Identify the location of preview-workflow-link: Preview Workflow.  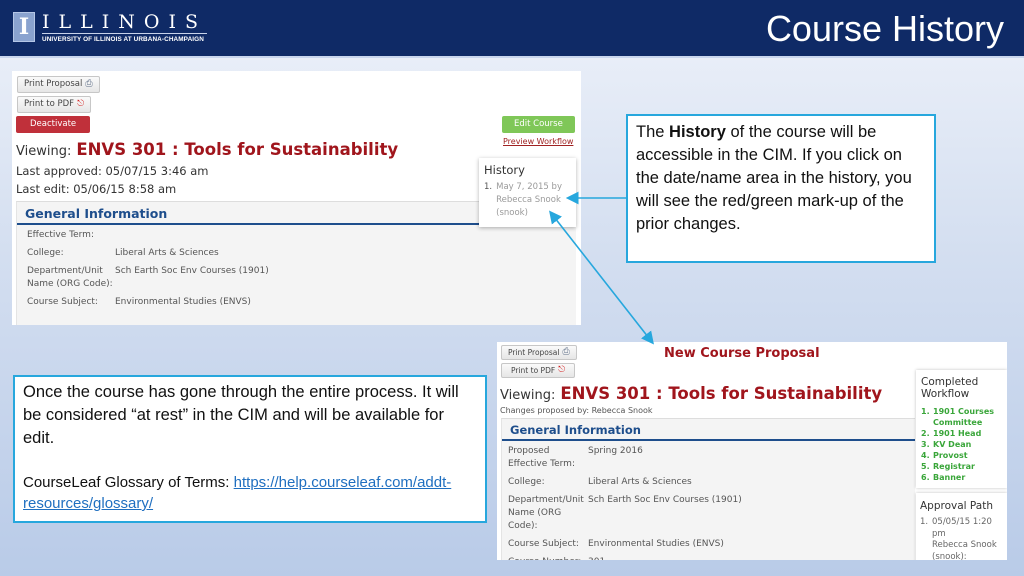
(538, 141).